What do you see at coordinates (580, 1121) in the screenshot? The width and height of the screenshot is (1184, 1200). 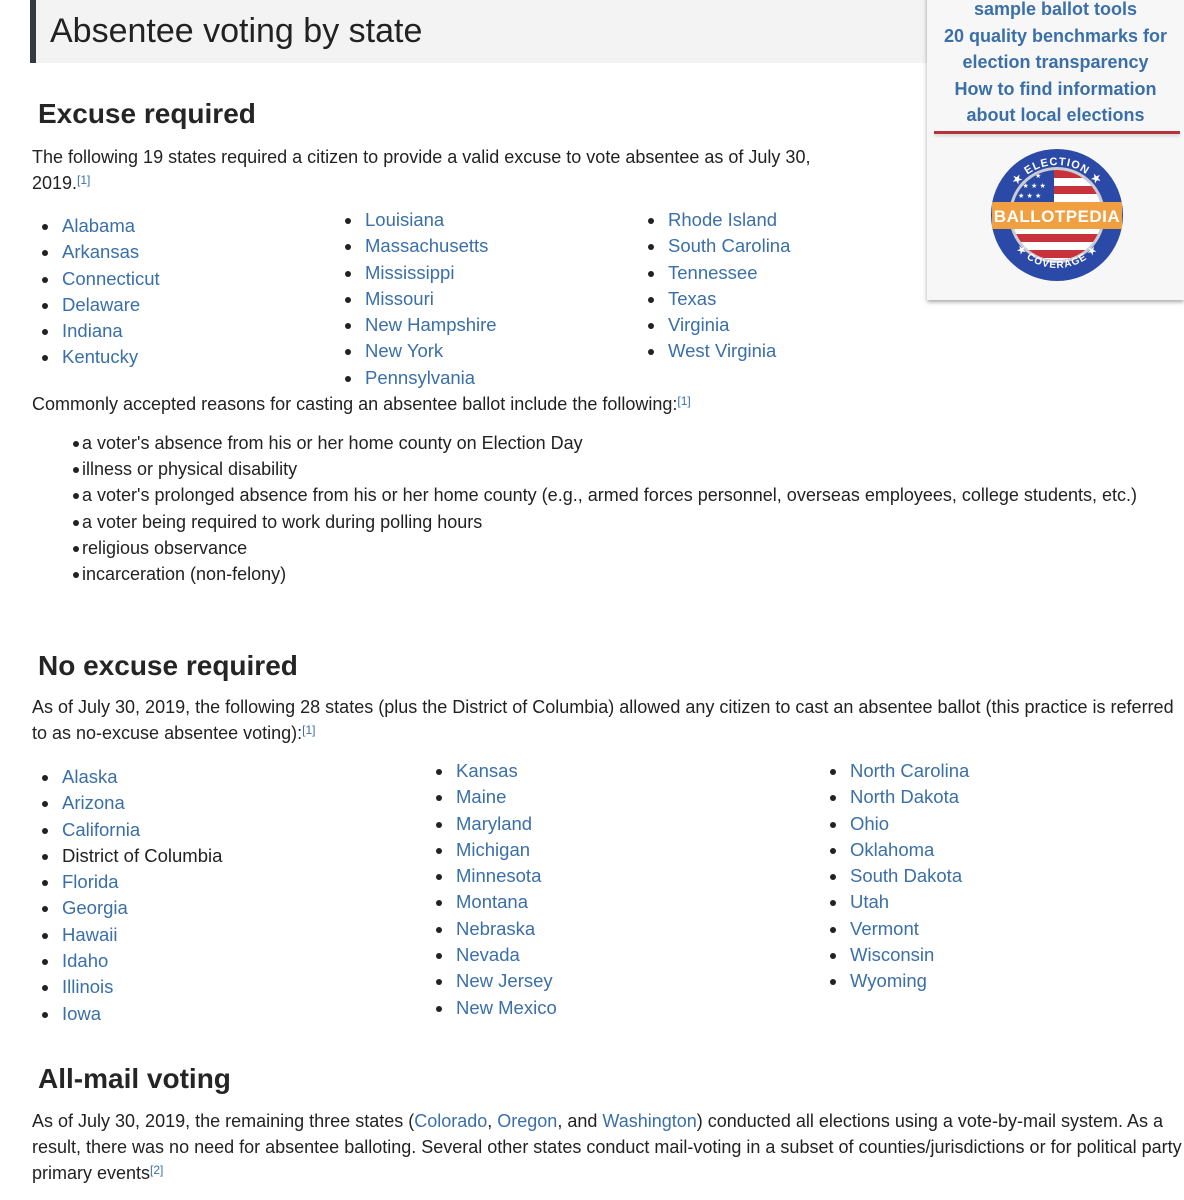 I see `separator: , and` at bounding box center [580, 1121].